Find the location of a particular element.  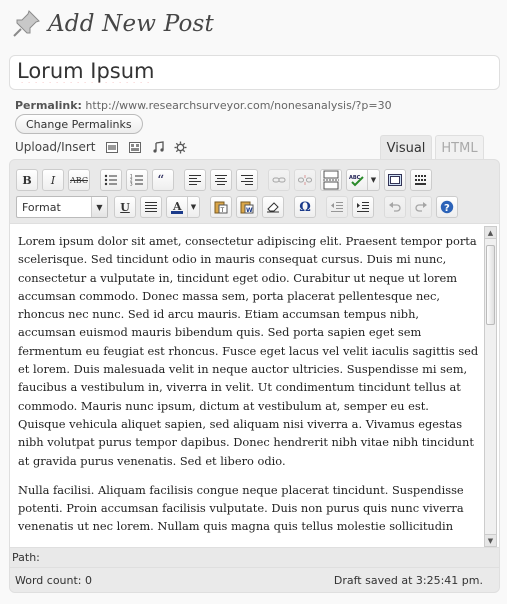

text-color-icon: A is located at coordinates (177, 207).